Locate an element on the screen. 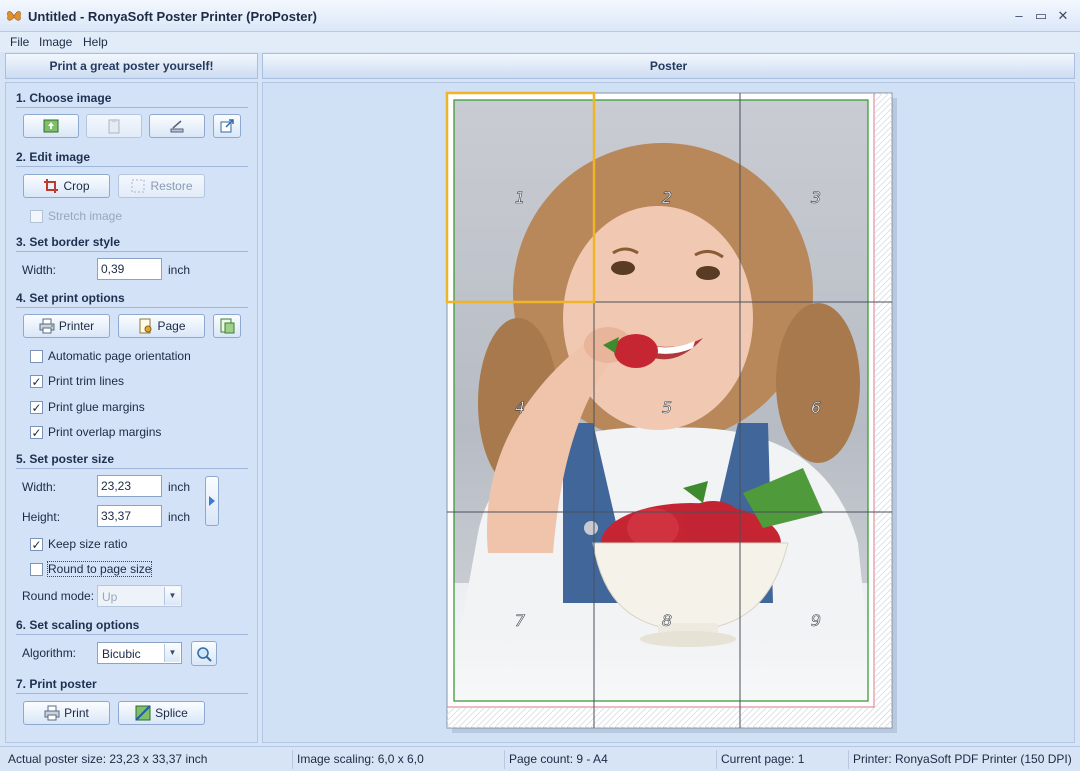 This screenshot has width=1080, height=771. section-choose-image: 1. Choose image is located at coordinates (64, 98).